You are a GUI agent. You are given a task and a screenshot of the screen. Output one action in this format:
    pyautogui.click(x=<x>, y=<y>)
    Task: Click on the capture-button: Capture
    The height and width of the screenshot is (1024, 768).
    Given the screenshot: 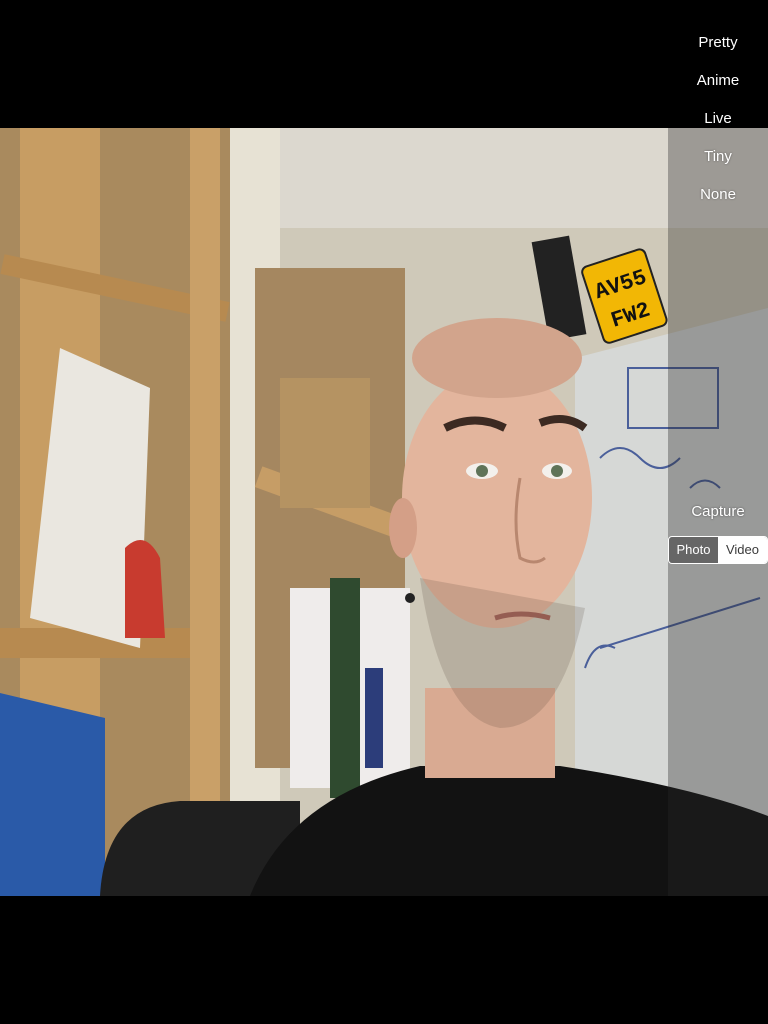 What is the action you would take?
    pyautogui.click(x=718, y=512)
    